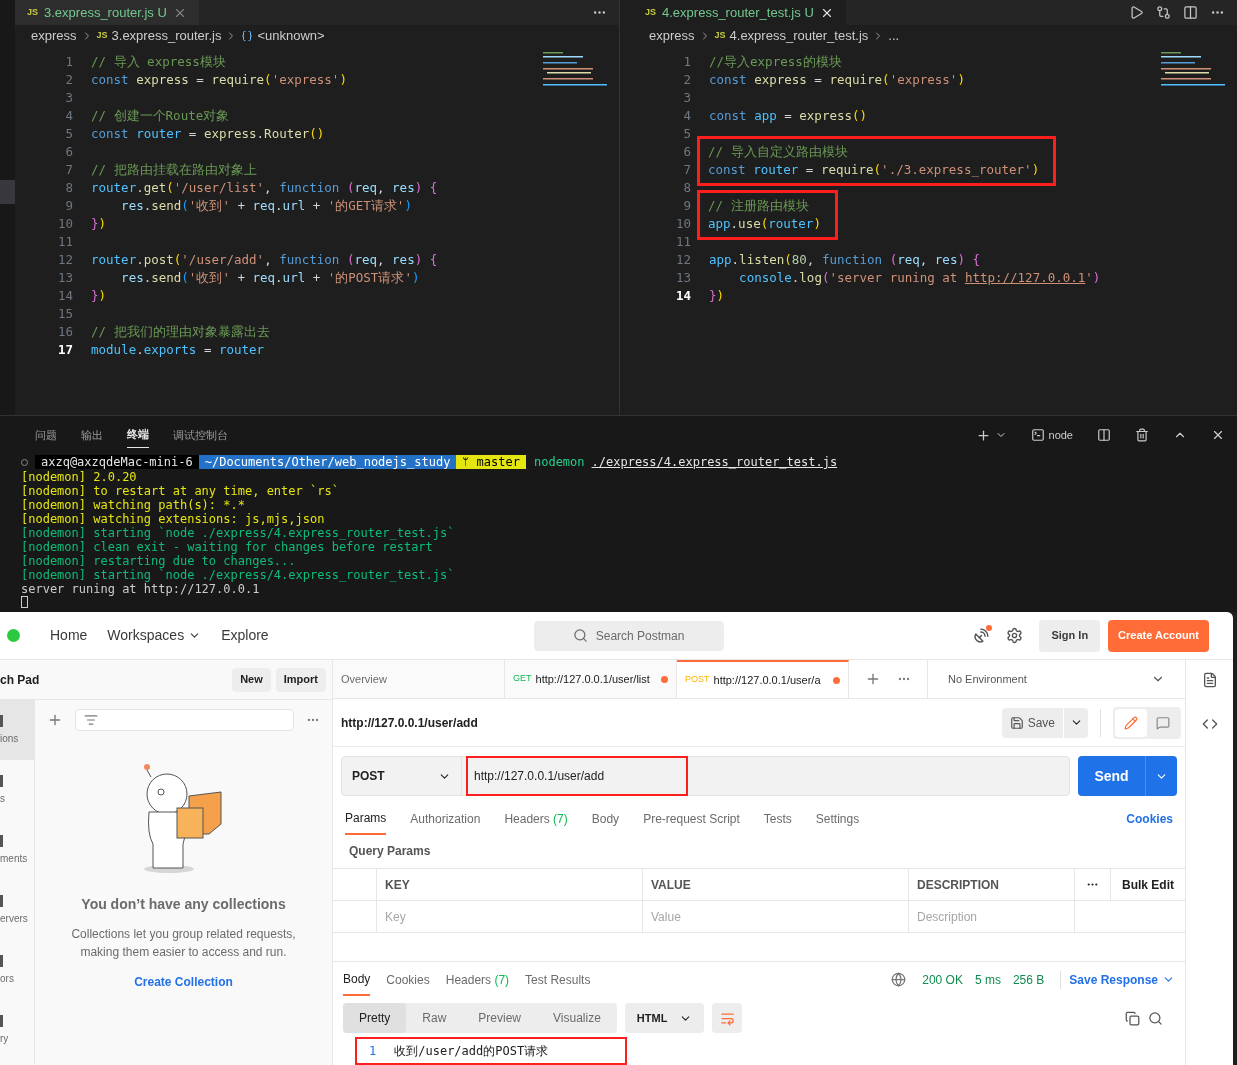 This screenshot has height=1065, width=1237. What do you see at coordinates (55, 720) in the screenshot?
I see `add-icon` at bounding box center [55, 720].